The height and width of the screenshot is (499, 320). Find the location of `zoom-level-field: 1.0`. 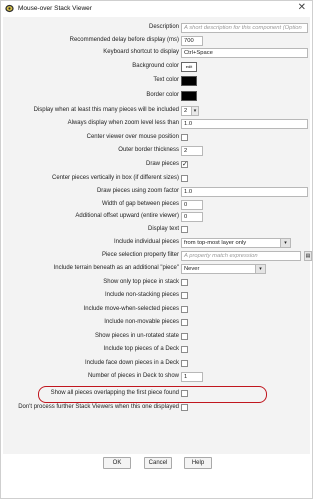

zoom-level-field: 1.0 is located at coordinates (244, 124).